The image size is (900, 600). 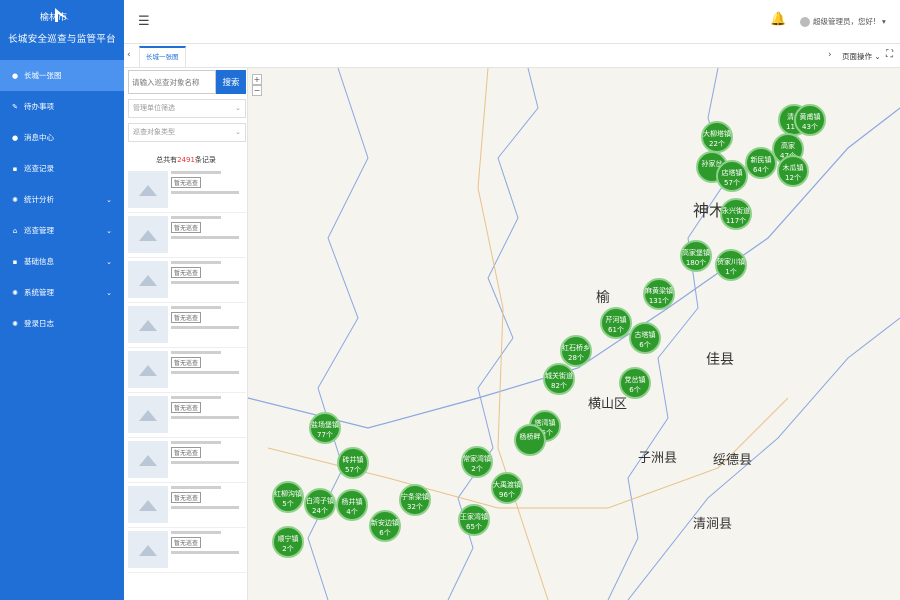 What do you see at coordinates (778, 19) in the screenshot?
I see `notification-bell-icon: 🔔` at bounding box center [778, 19].